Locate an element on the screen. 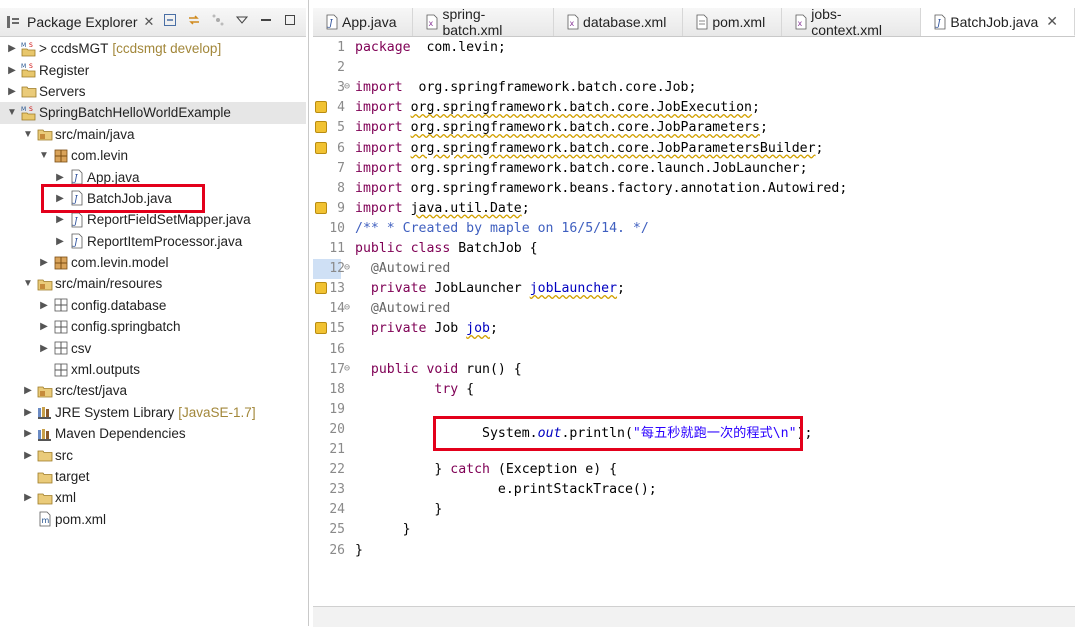 This screenshot has width=1075, height=627. editor-tab: x jobs-context.xml is located at coordinates (852, 22).